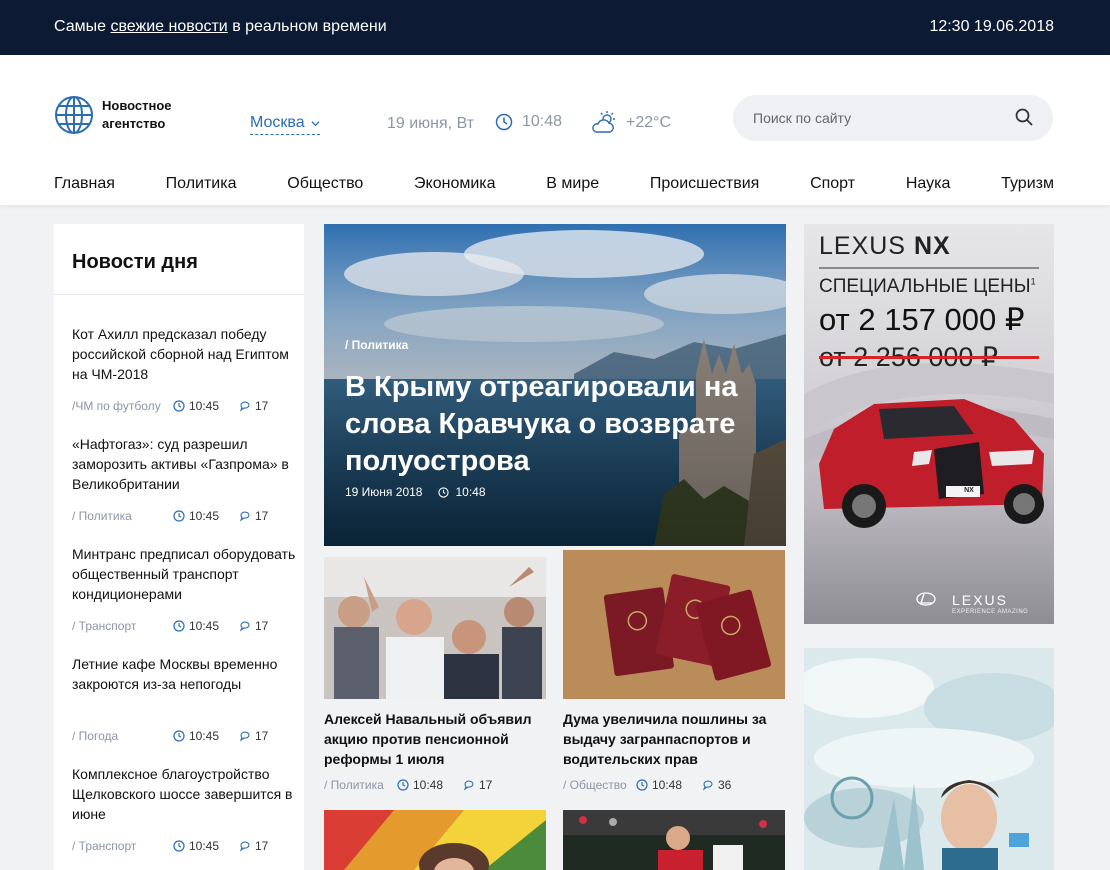  What do you see at coordinates (980, 600) in the screenshot?
I see `ad-logo: LEXUS` at bounding box center [980, 600].